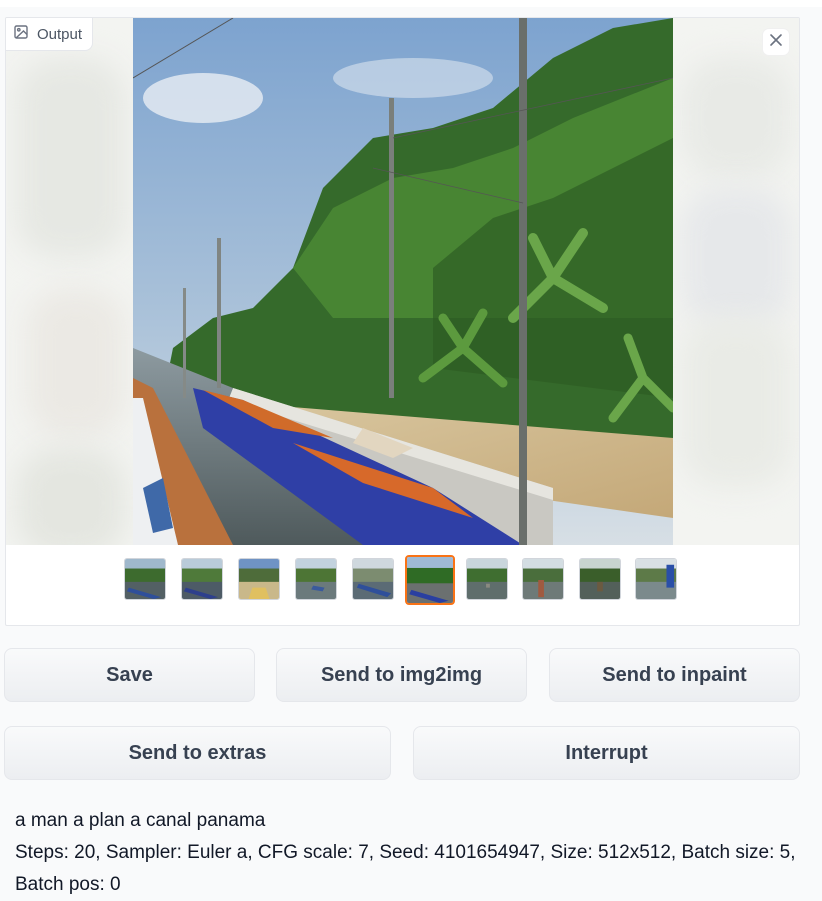 The height and width of the screenshot is (901, 822). What do you see at coordinates (21, 34) in the screenshot?
I see `image-icon` at bounding box center [21, 34].